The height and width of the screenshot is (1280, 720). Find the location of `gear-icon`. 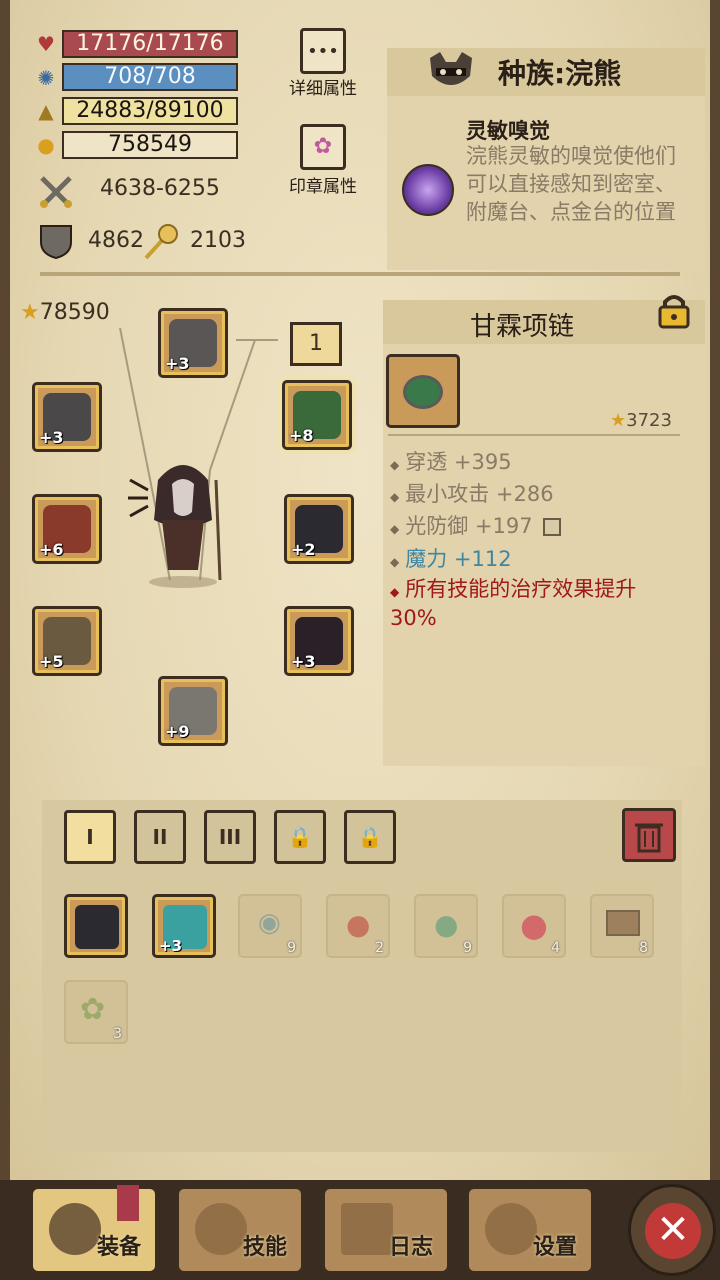

gear-icon is located at coordinates (511, 1229).